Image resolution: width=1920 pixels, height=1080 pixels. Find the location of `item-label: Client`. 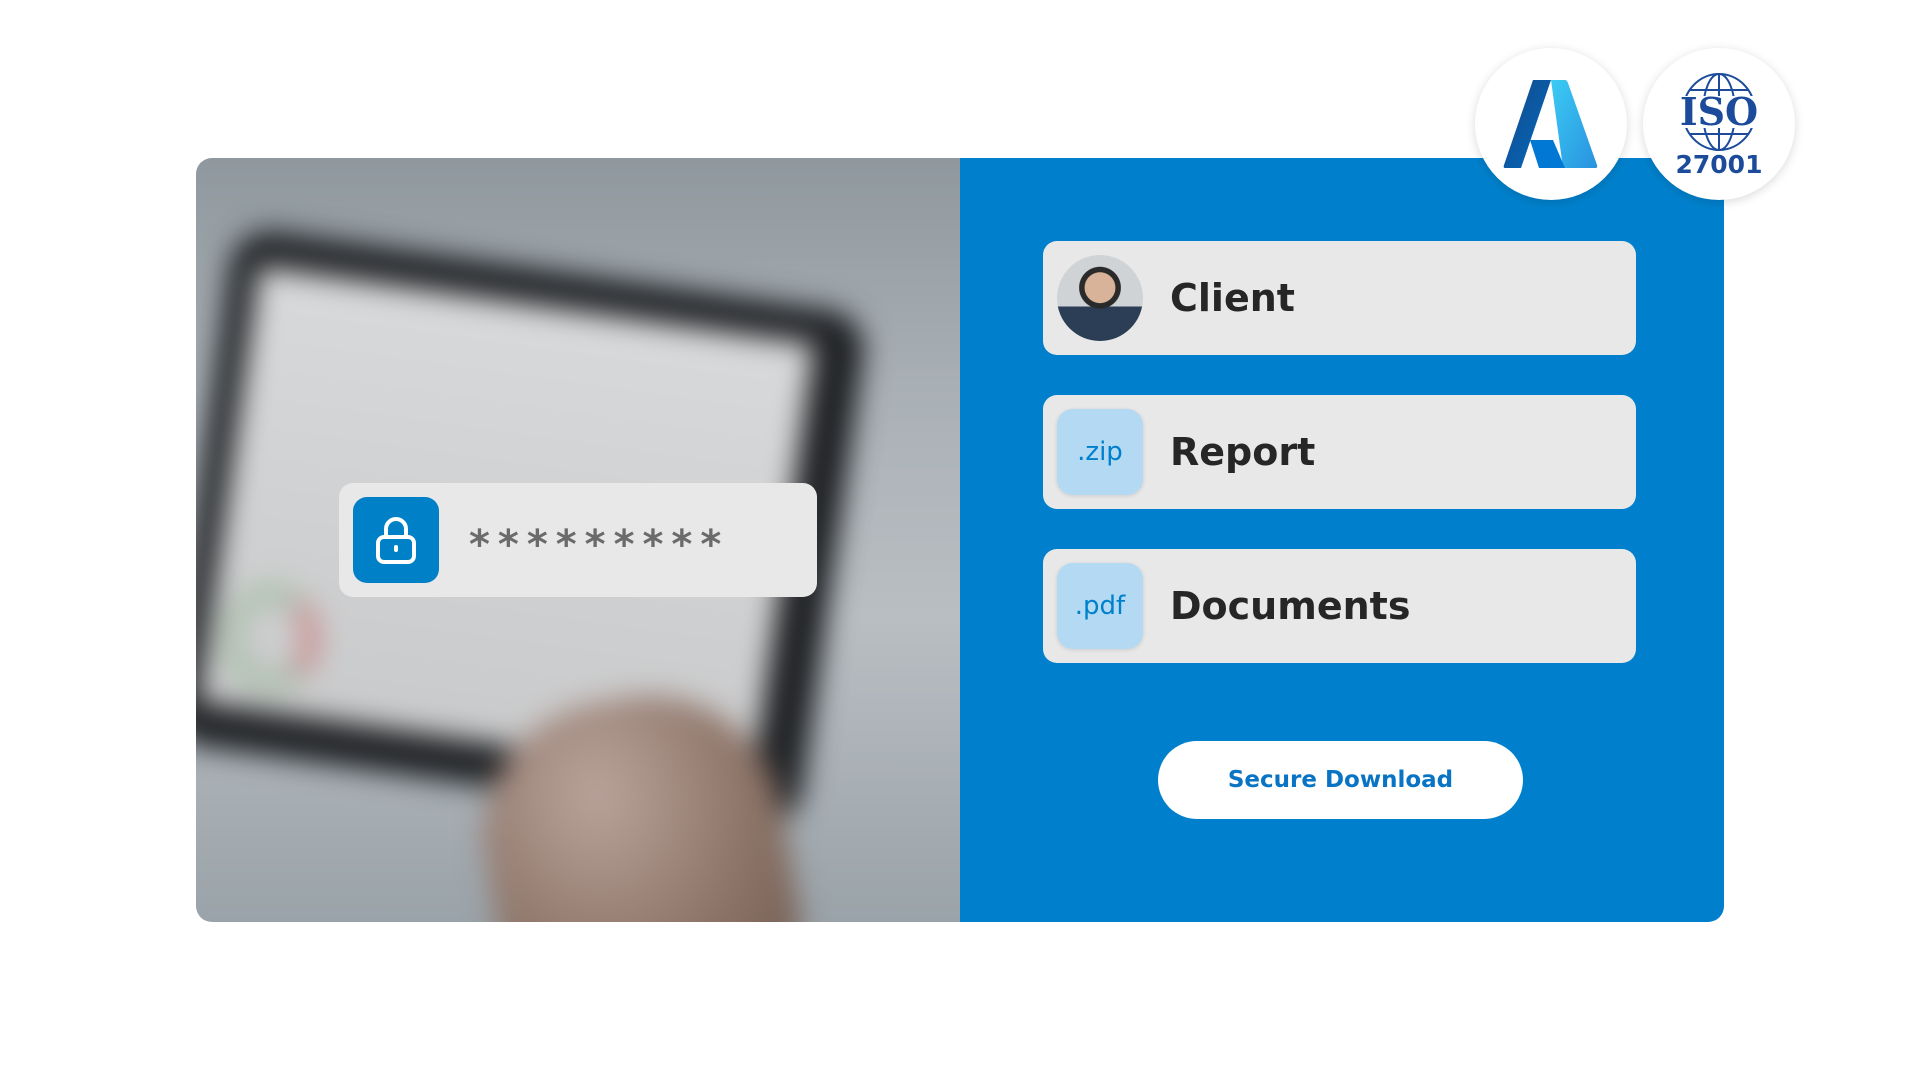

item-label: Client is located at coordinates (1232, 298).